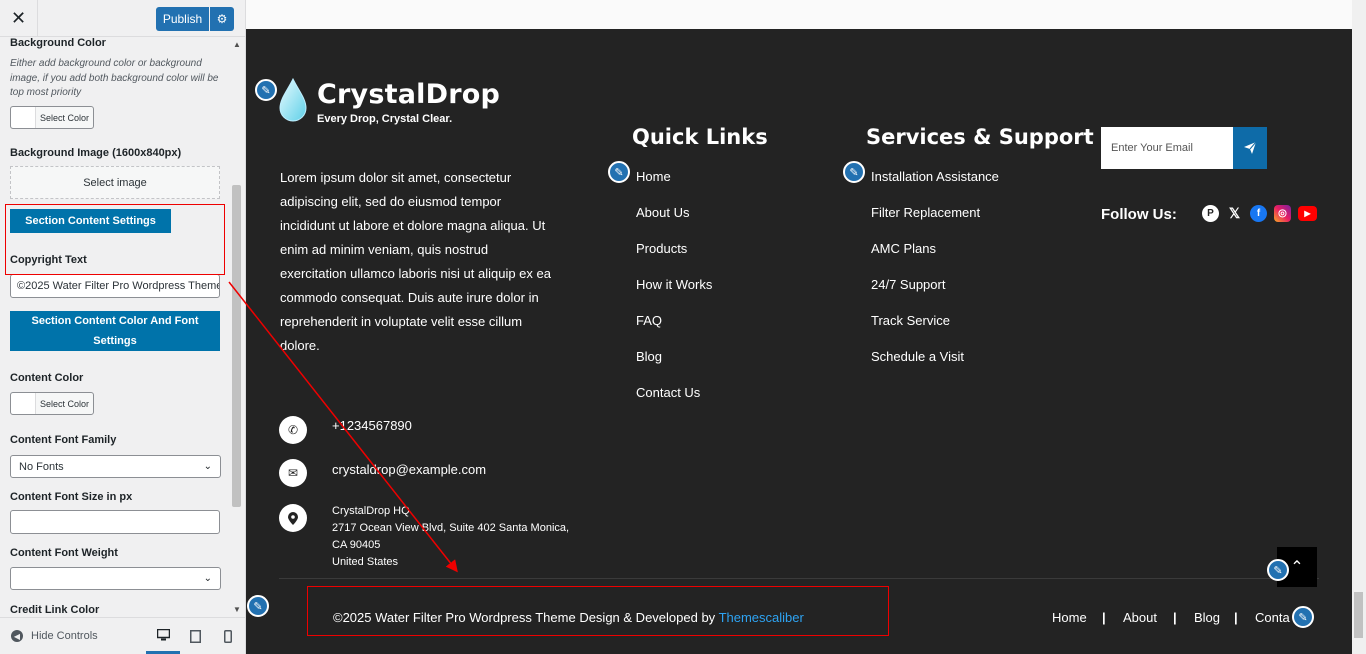 The width and height of the screenshot is (1366, 654). Describe the element at coordinates (1307, 213) in the screenshot. I see `youtube-icon: ▶` at that location.